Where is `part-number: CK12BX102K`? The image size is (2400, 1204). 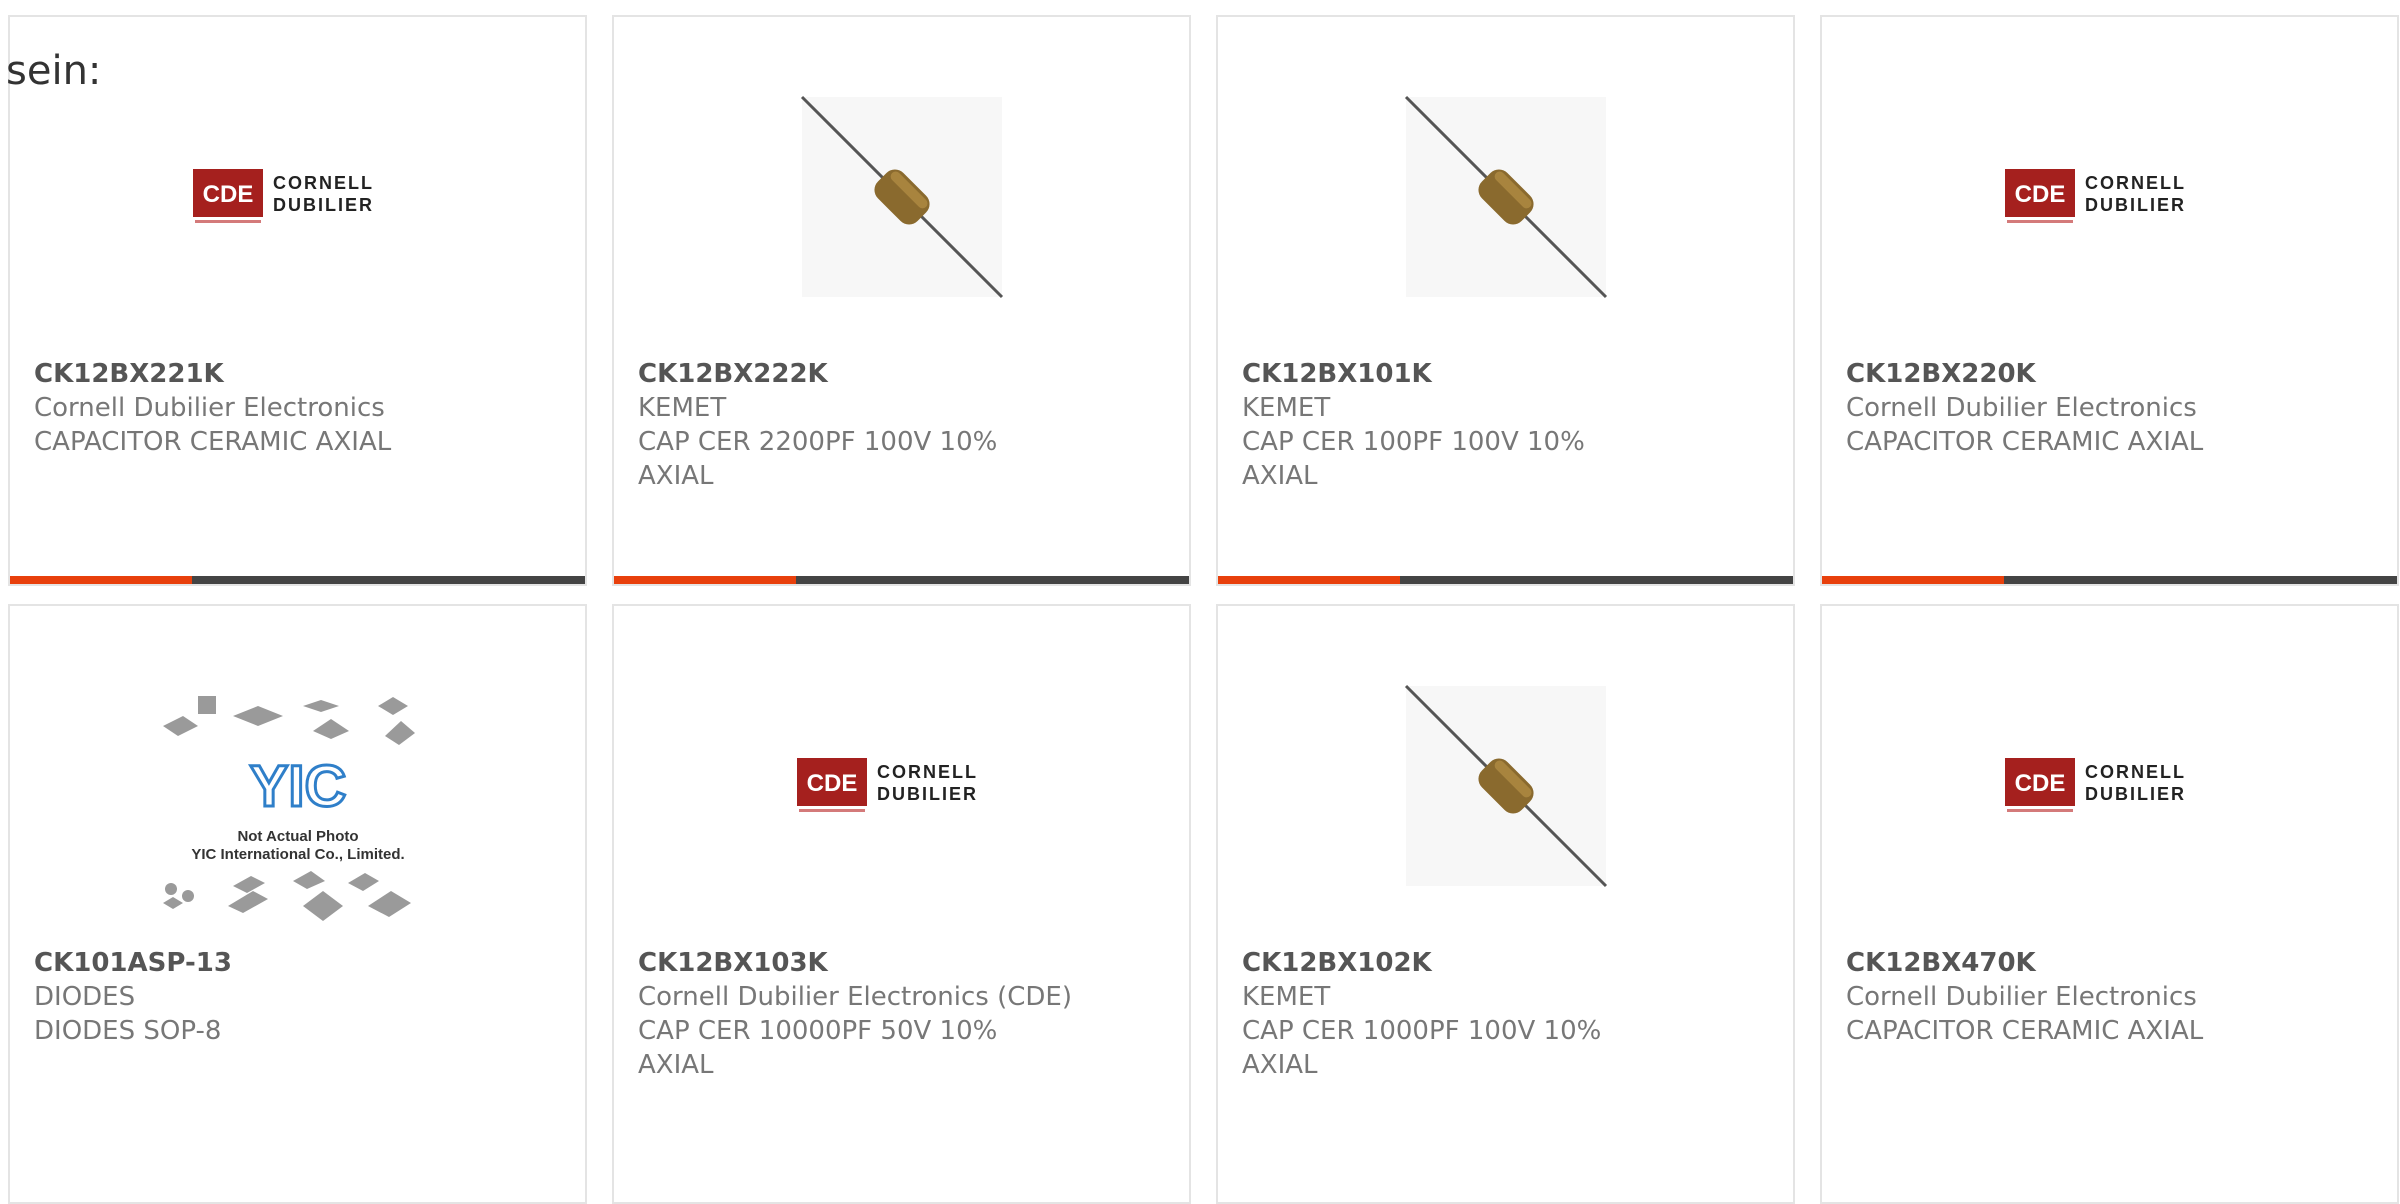 part-number: CK12BX102K is located at coordinates (1507, 963).